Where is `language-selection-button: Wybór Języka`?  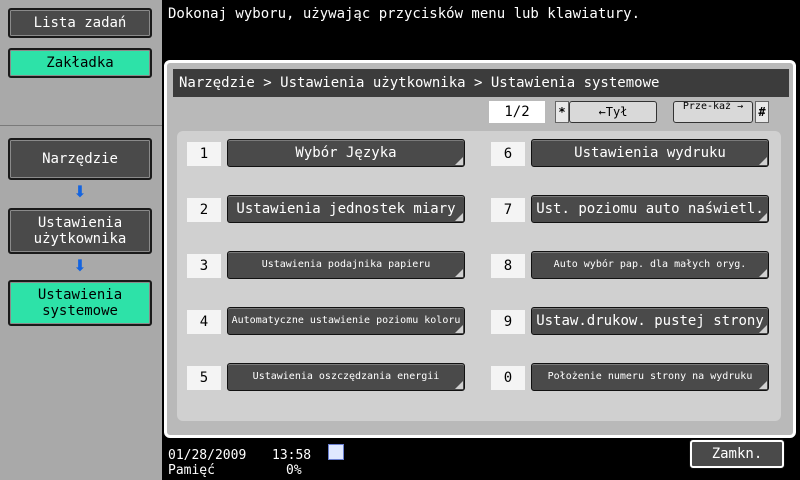 language-selection-button: Wybór Języka is located at coordinates (346, 153).